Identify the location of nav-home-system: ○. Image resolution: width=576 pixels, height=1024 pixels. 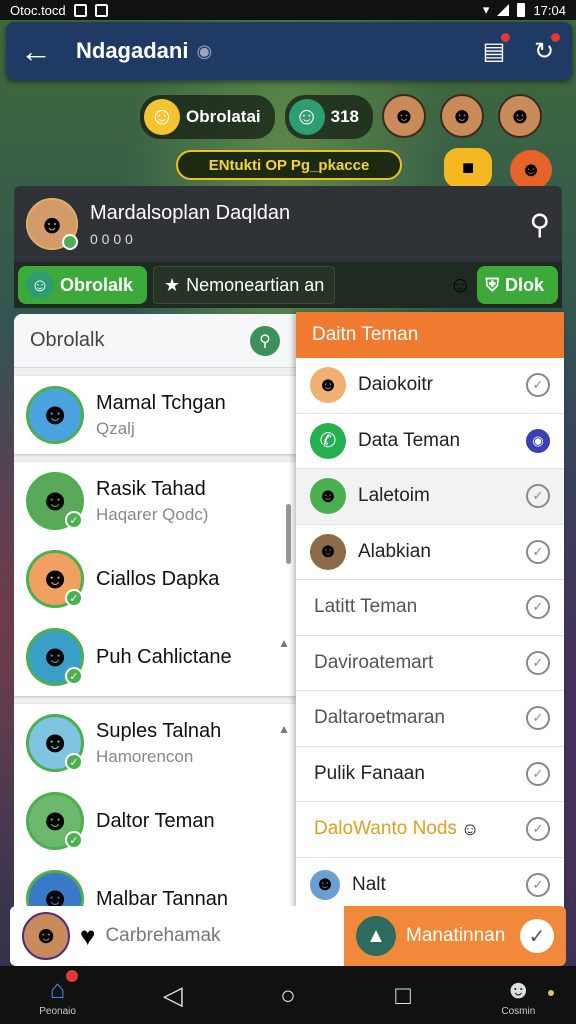
(288, 995).